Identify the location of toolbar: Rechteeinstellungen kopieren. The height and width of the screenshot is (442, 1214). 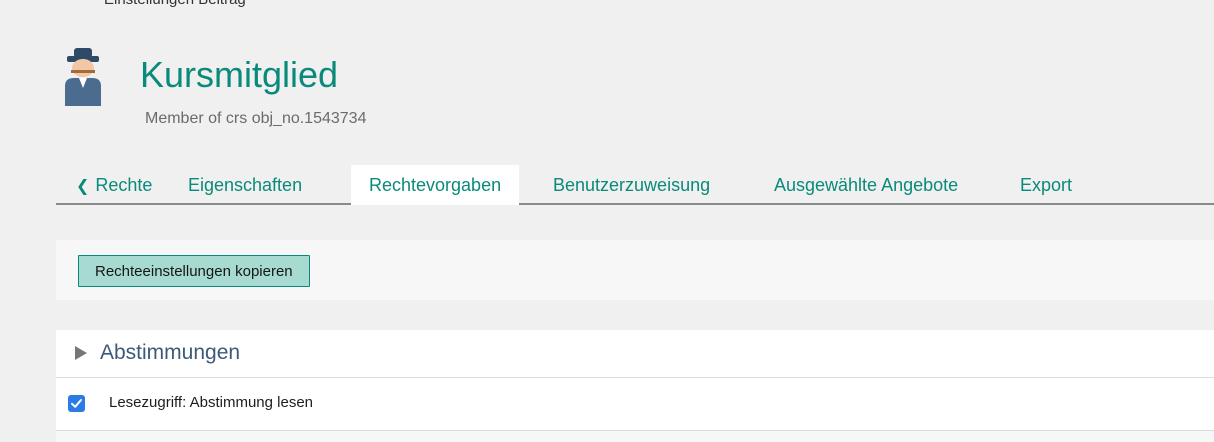
(635, 270).